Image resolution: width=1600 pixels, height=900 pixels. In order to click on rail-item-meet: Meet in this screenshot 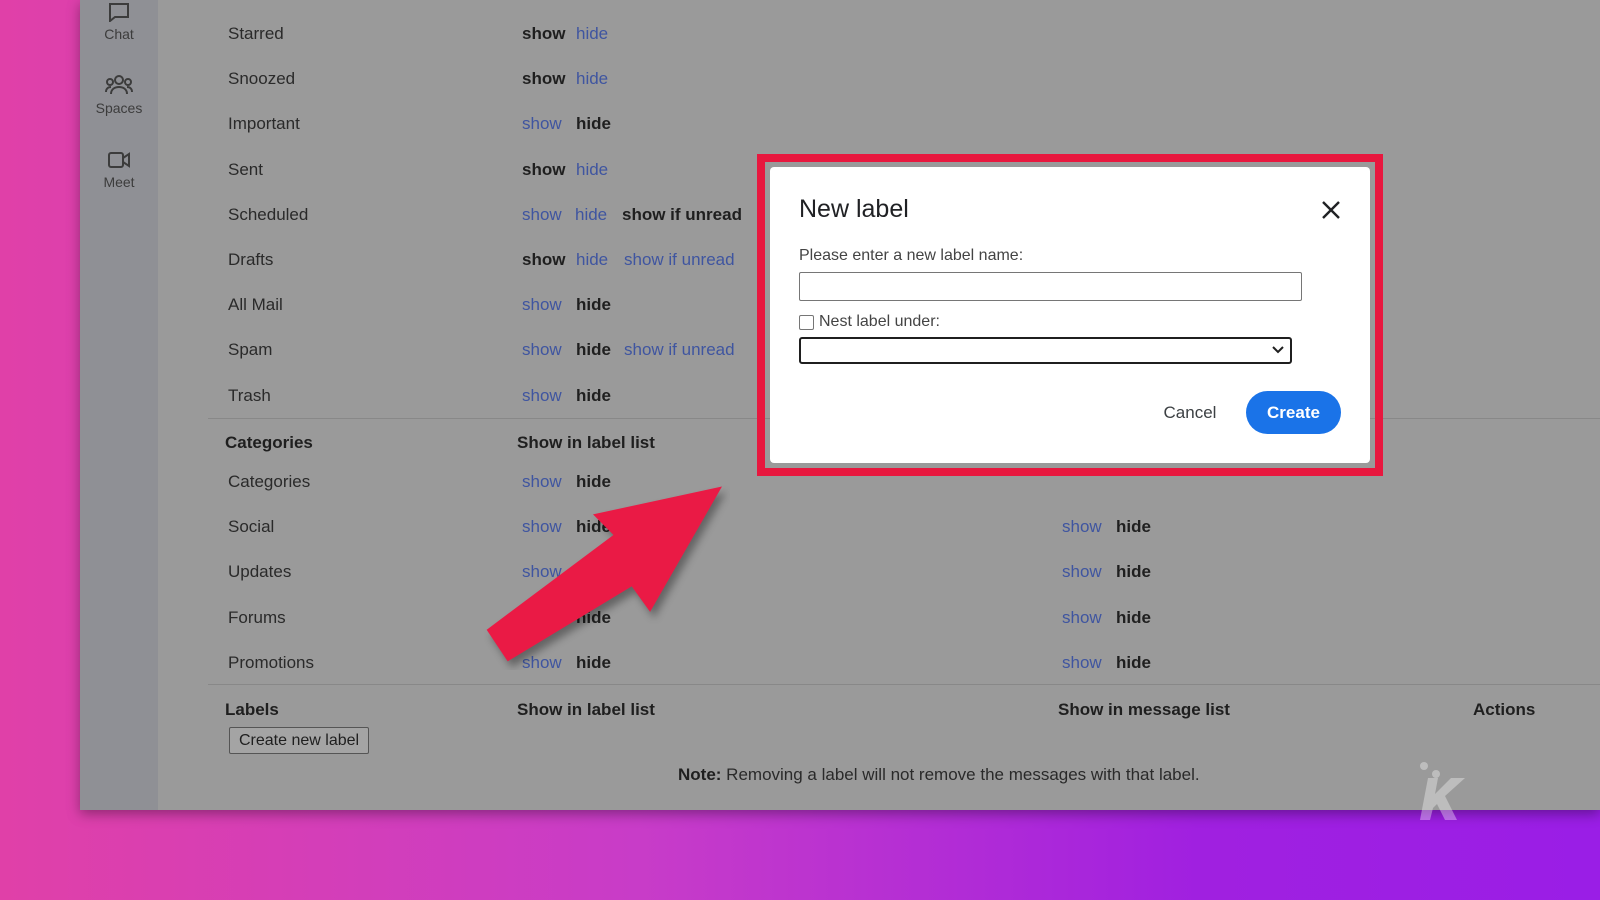, I will do `click(119, 170)`.